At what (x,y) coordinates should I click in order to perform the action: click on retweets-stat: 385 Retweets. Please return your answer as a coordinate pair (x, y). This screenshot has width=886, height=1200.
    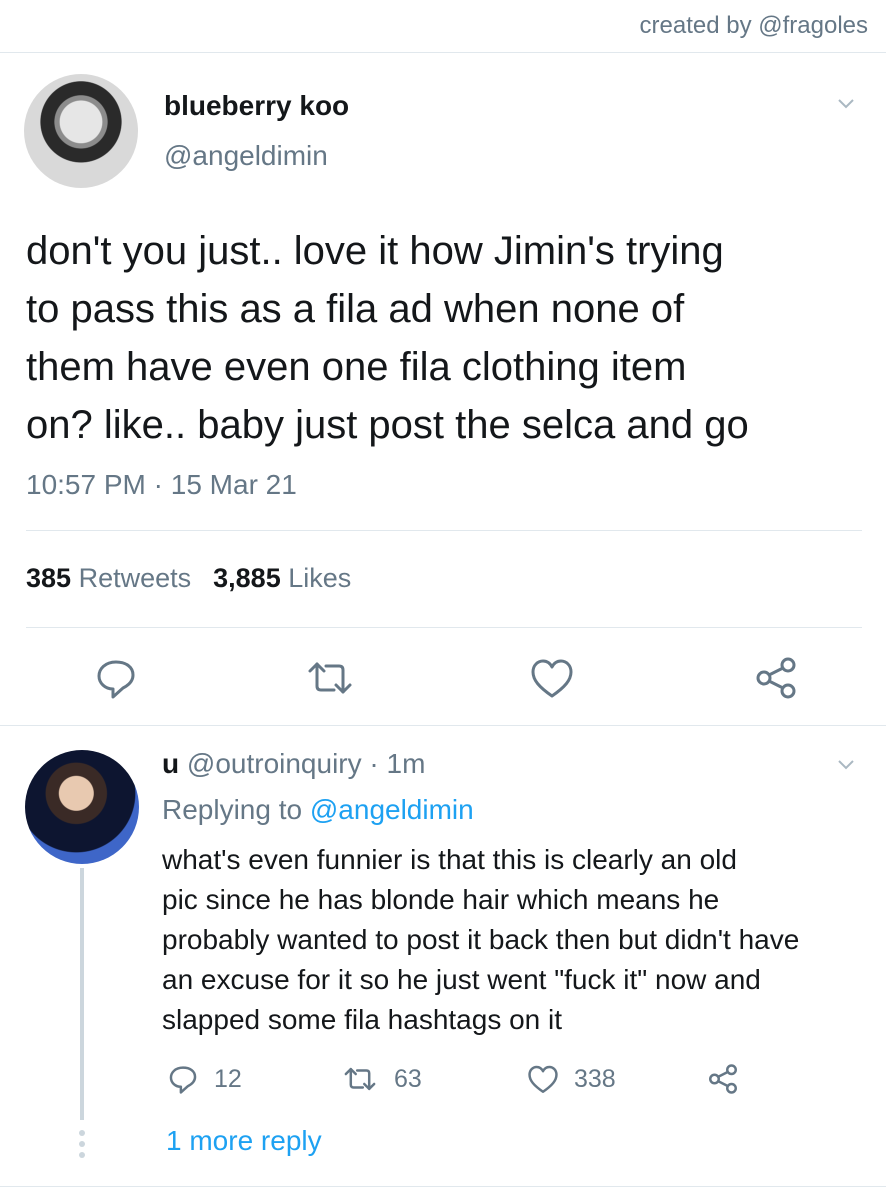
    Looking at the image, I should click on (108, 578).